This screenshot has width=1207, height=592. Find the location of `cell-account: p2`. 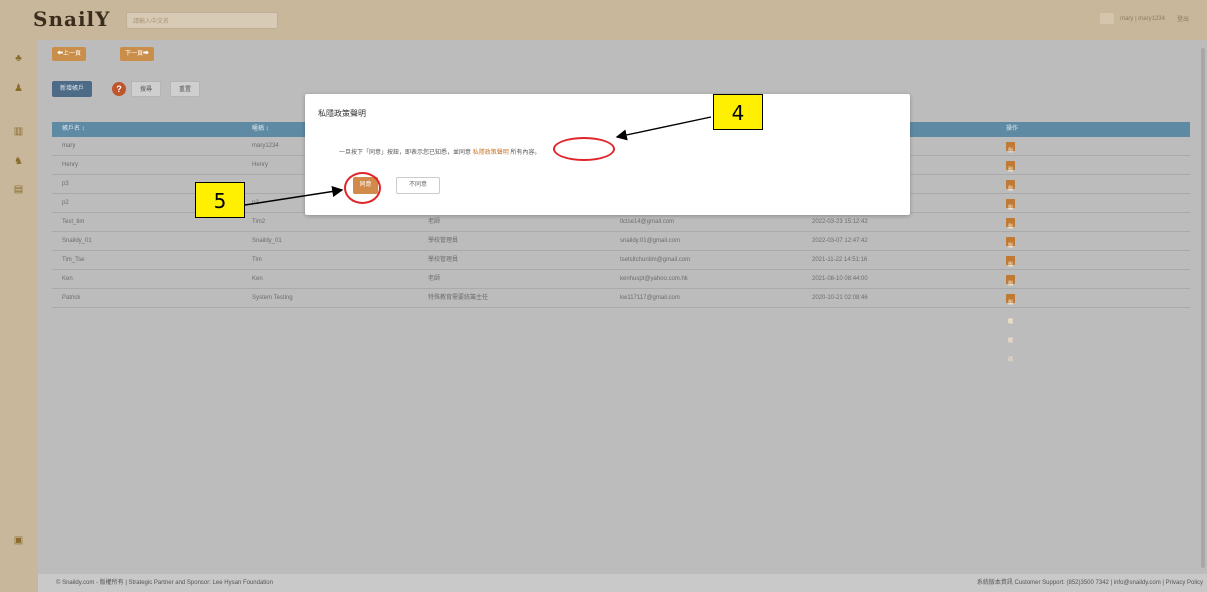

cell-account: p2 is located at coordinates (65, 203).